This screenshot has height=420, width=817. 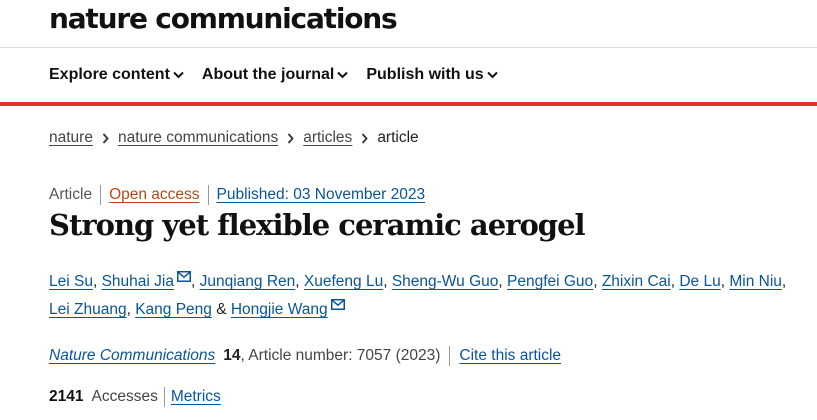 What do you see at coordinates (445, 281) in the screenshot?
I see `author-link: Sheng-Wu Guo` at bounding box center [445, 281].